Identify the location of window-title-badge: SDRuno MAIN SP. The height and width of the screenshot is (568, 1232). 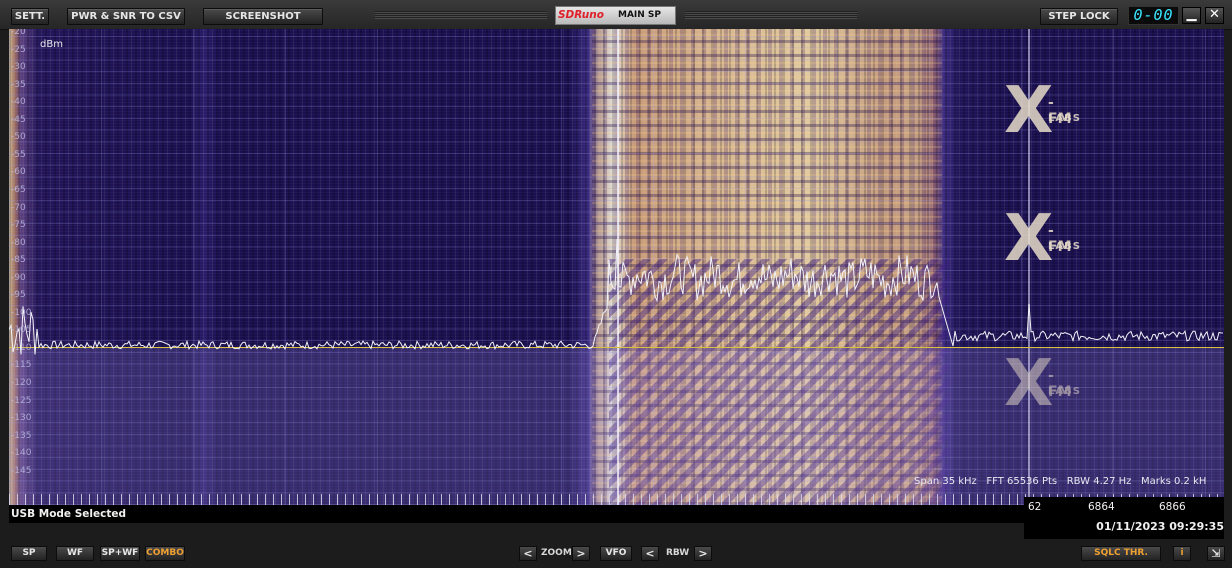
(615, 15).